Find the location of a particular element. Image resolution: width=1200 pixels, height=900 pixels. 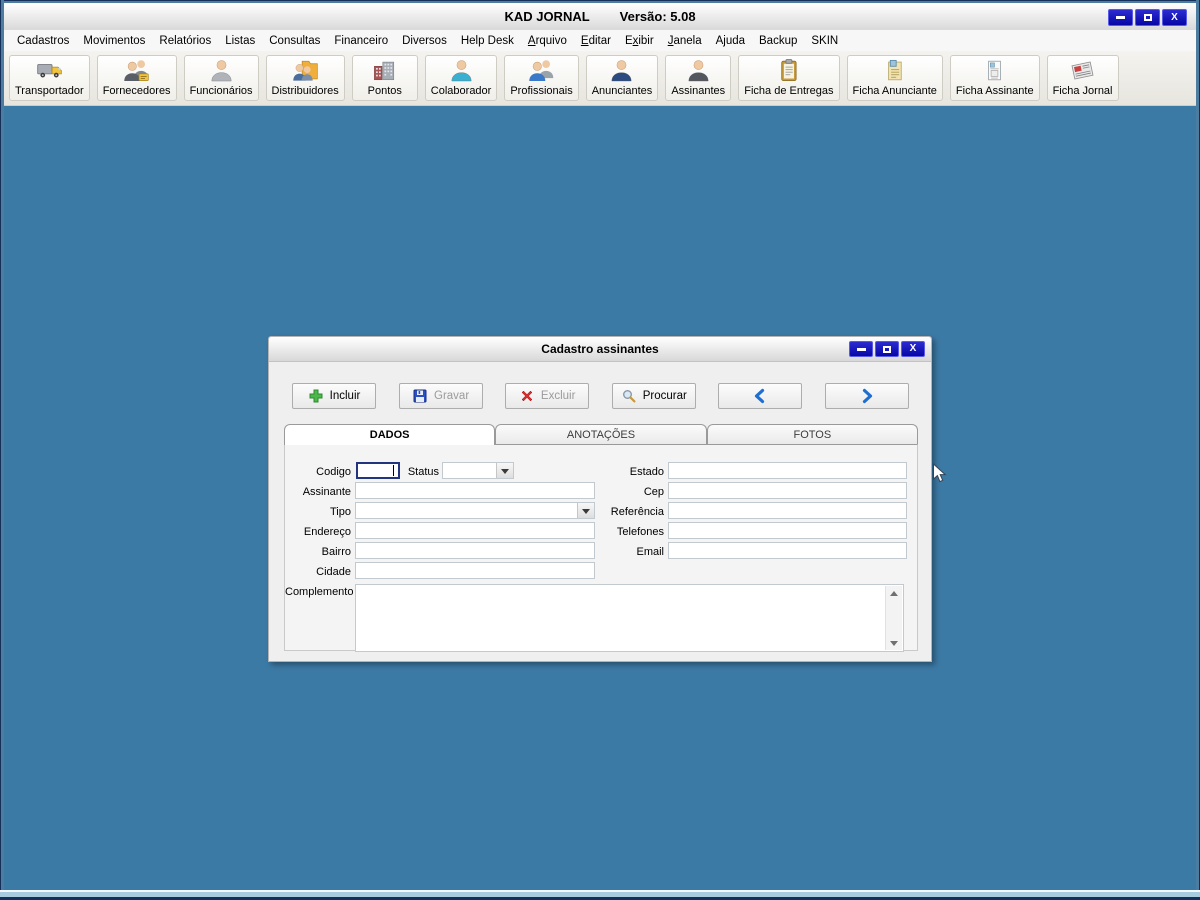

tab-dados: DADOS is located at coordinates (390, 434).